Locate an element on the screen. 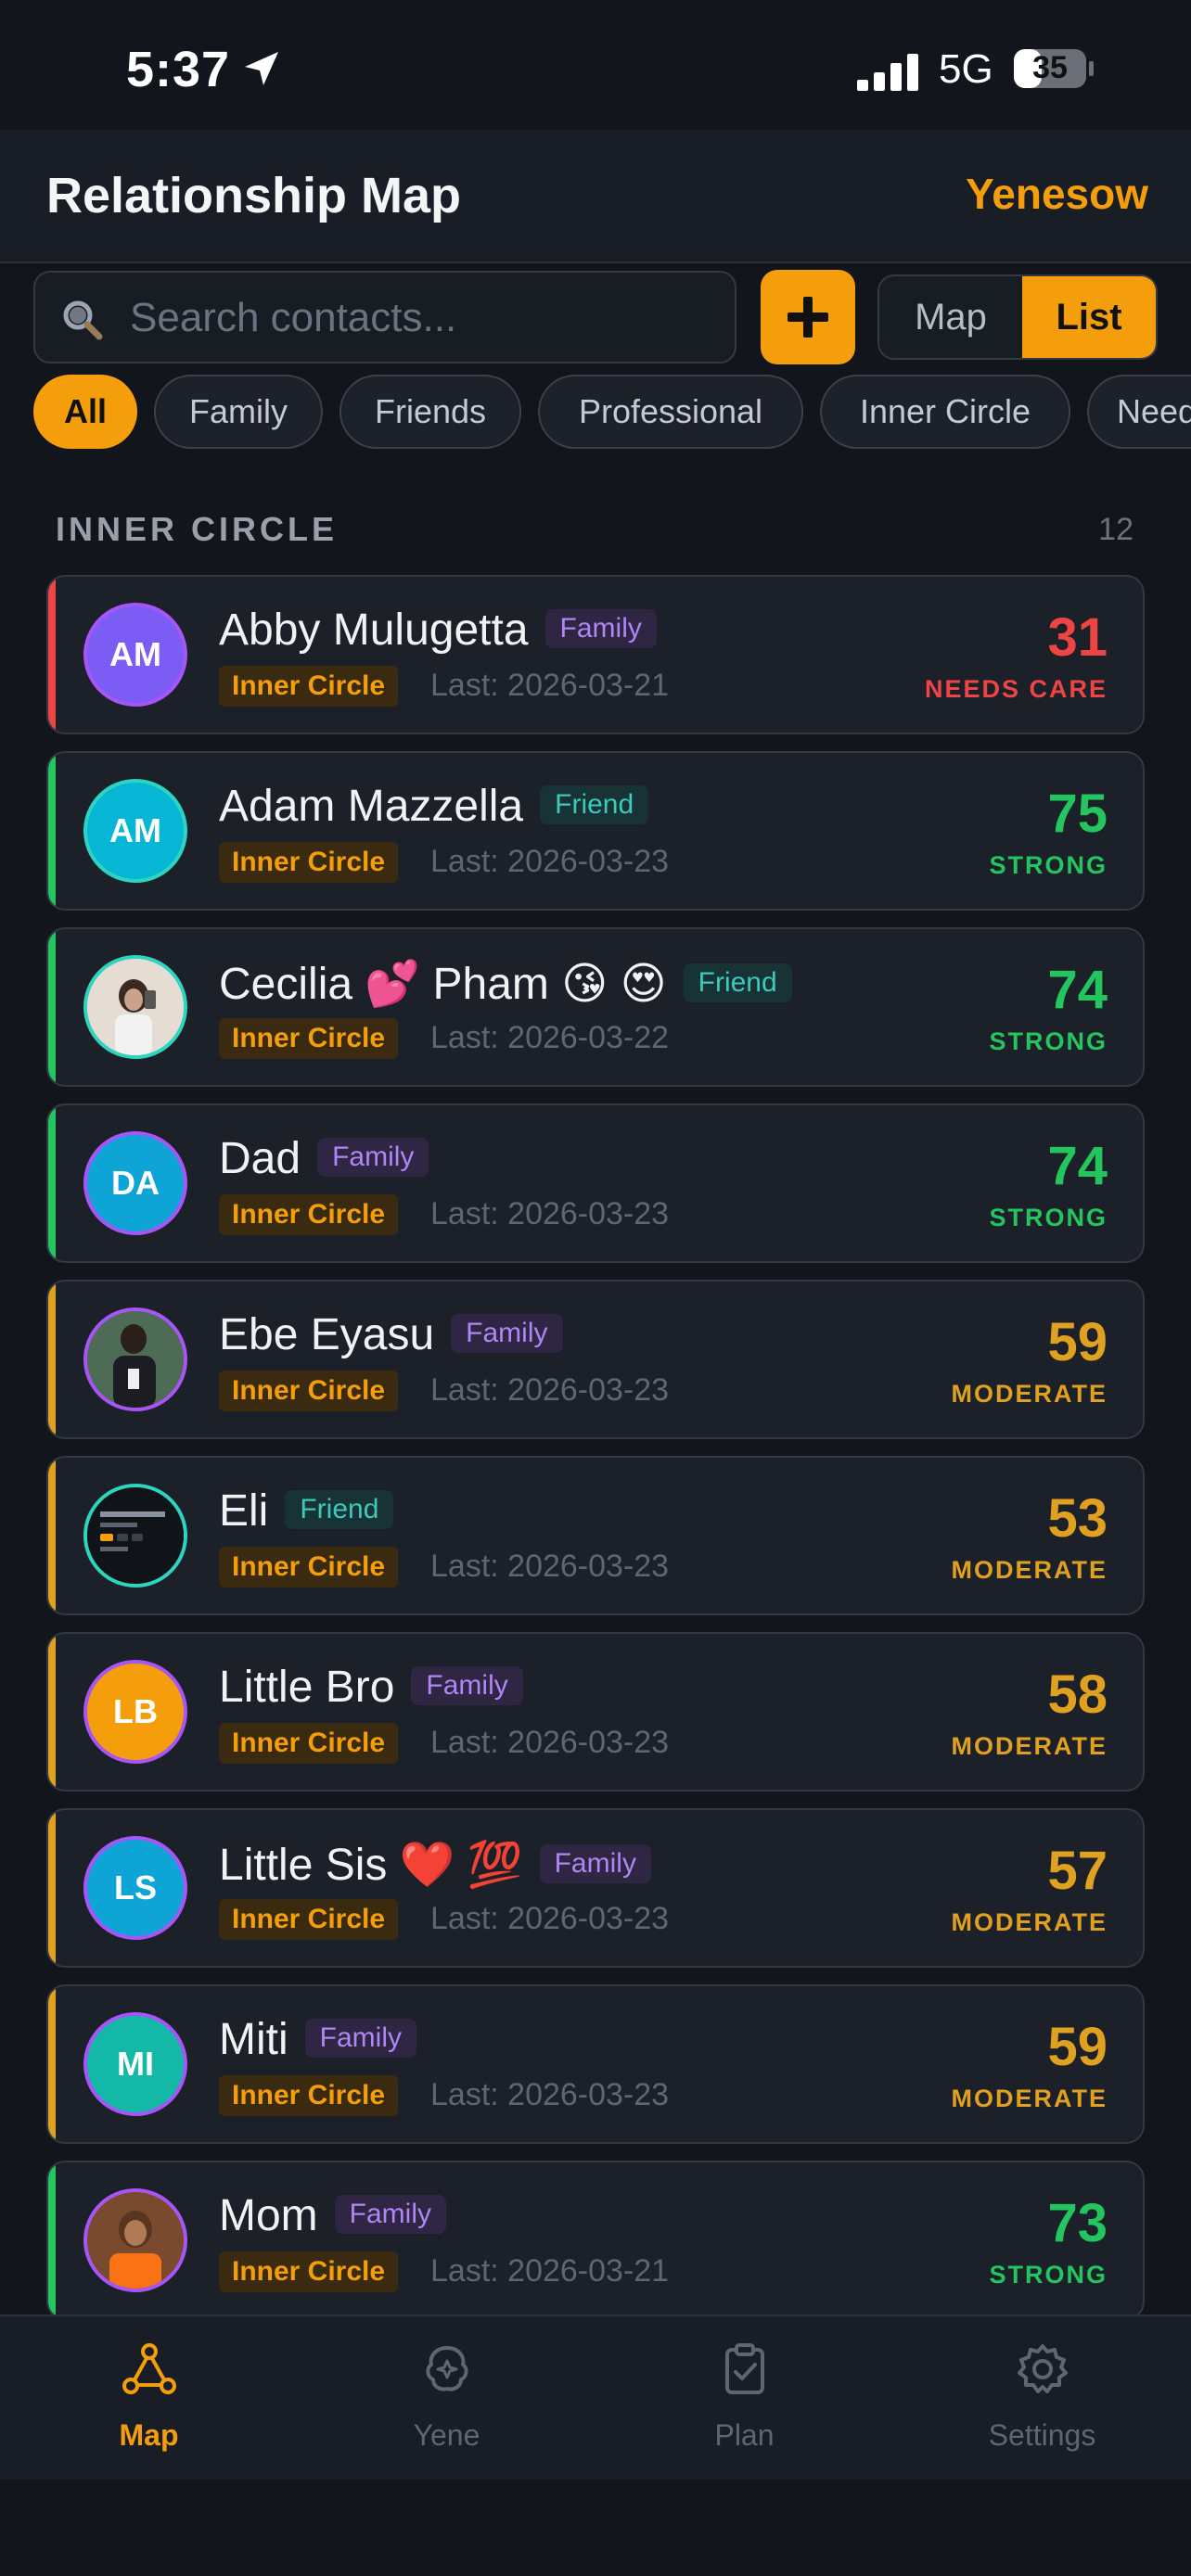 The width and height of the screenshot is (1191, 2576). filter-inner-circle: Inner Circle is located at coordinates (945, 412).